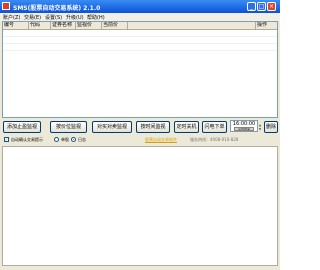 The height and width of the screenshot is (270, 320). I want to click on website-link: 股票自动交易软件, so click(161, 140).